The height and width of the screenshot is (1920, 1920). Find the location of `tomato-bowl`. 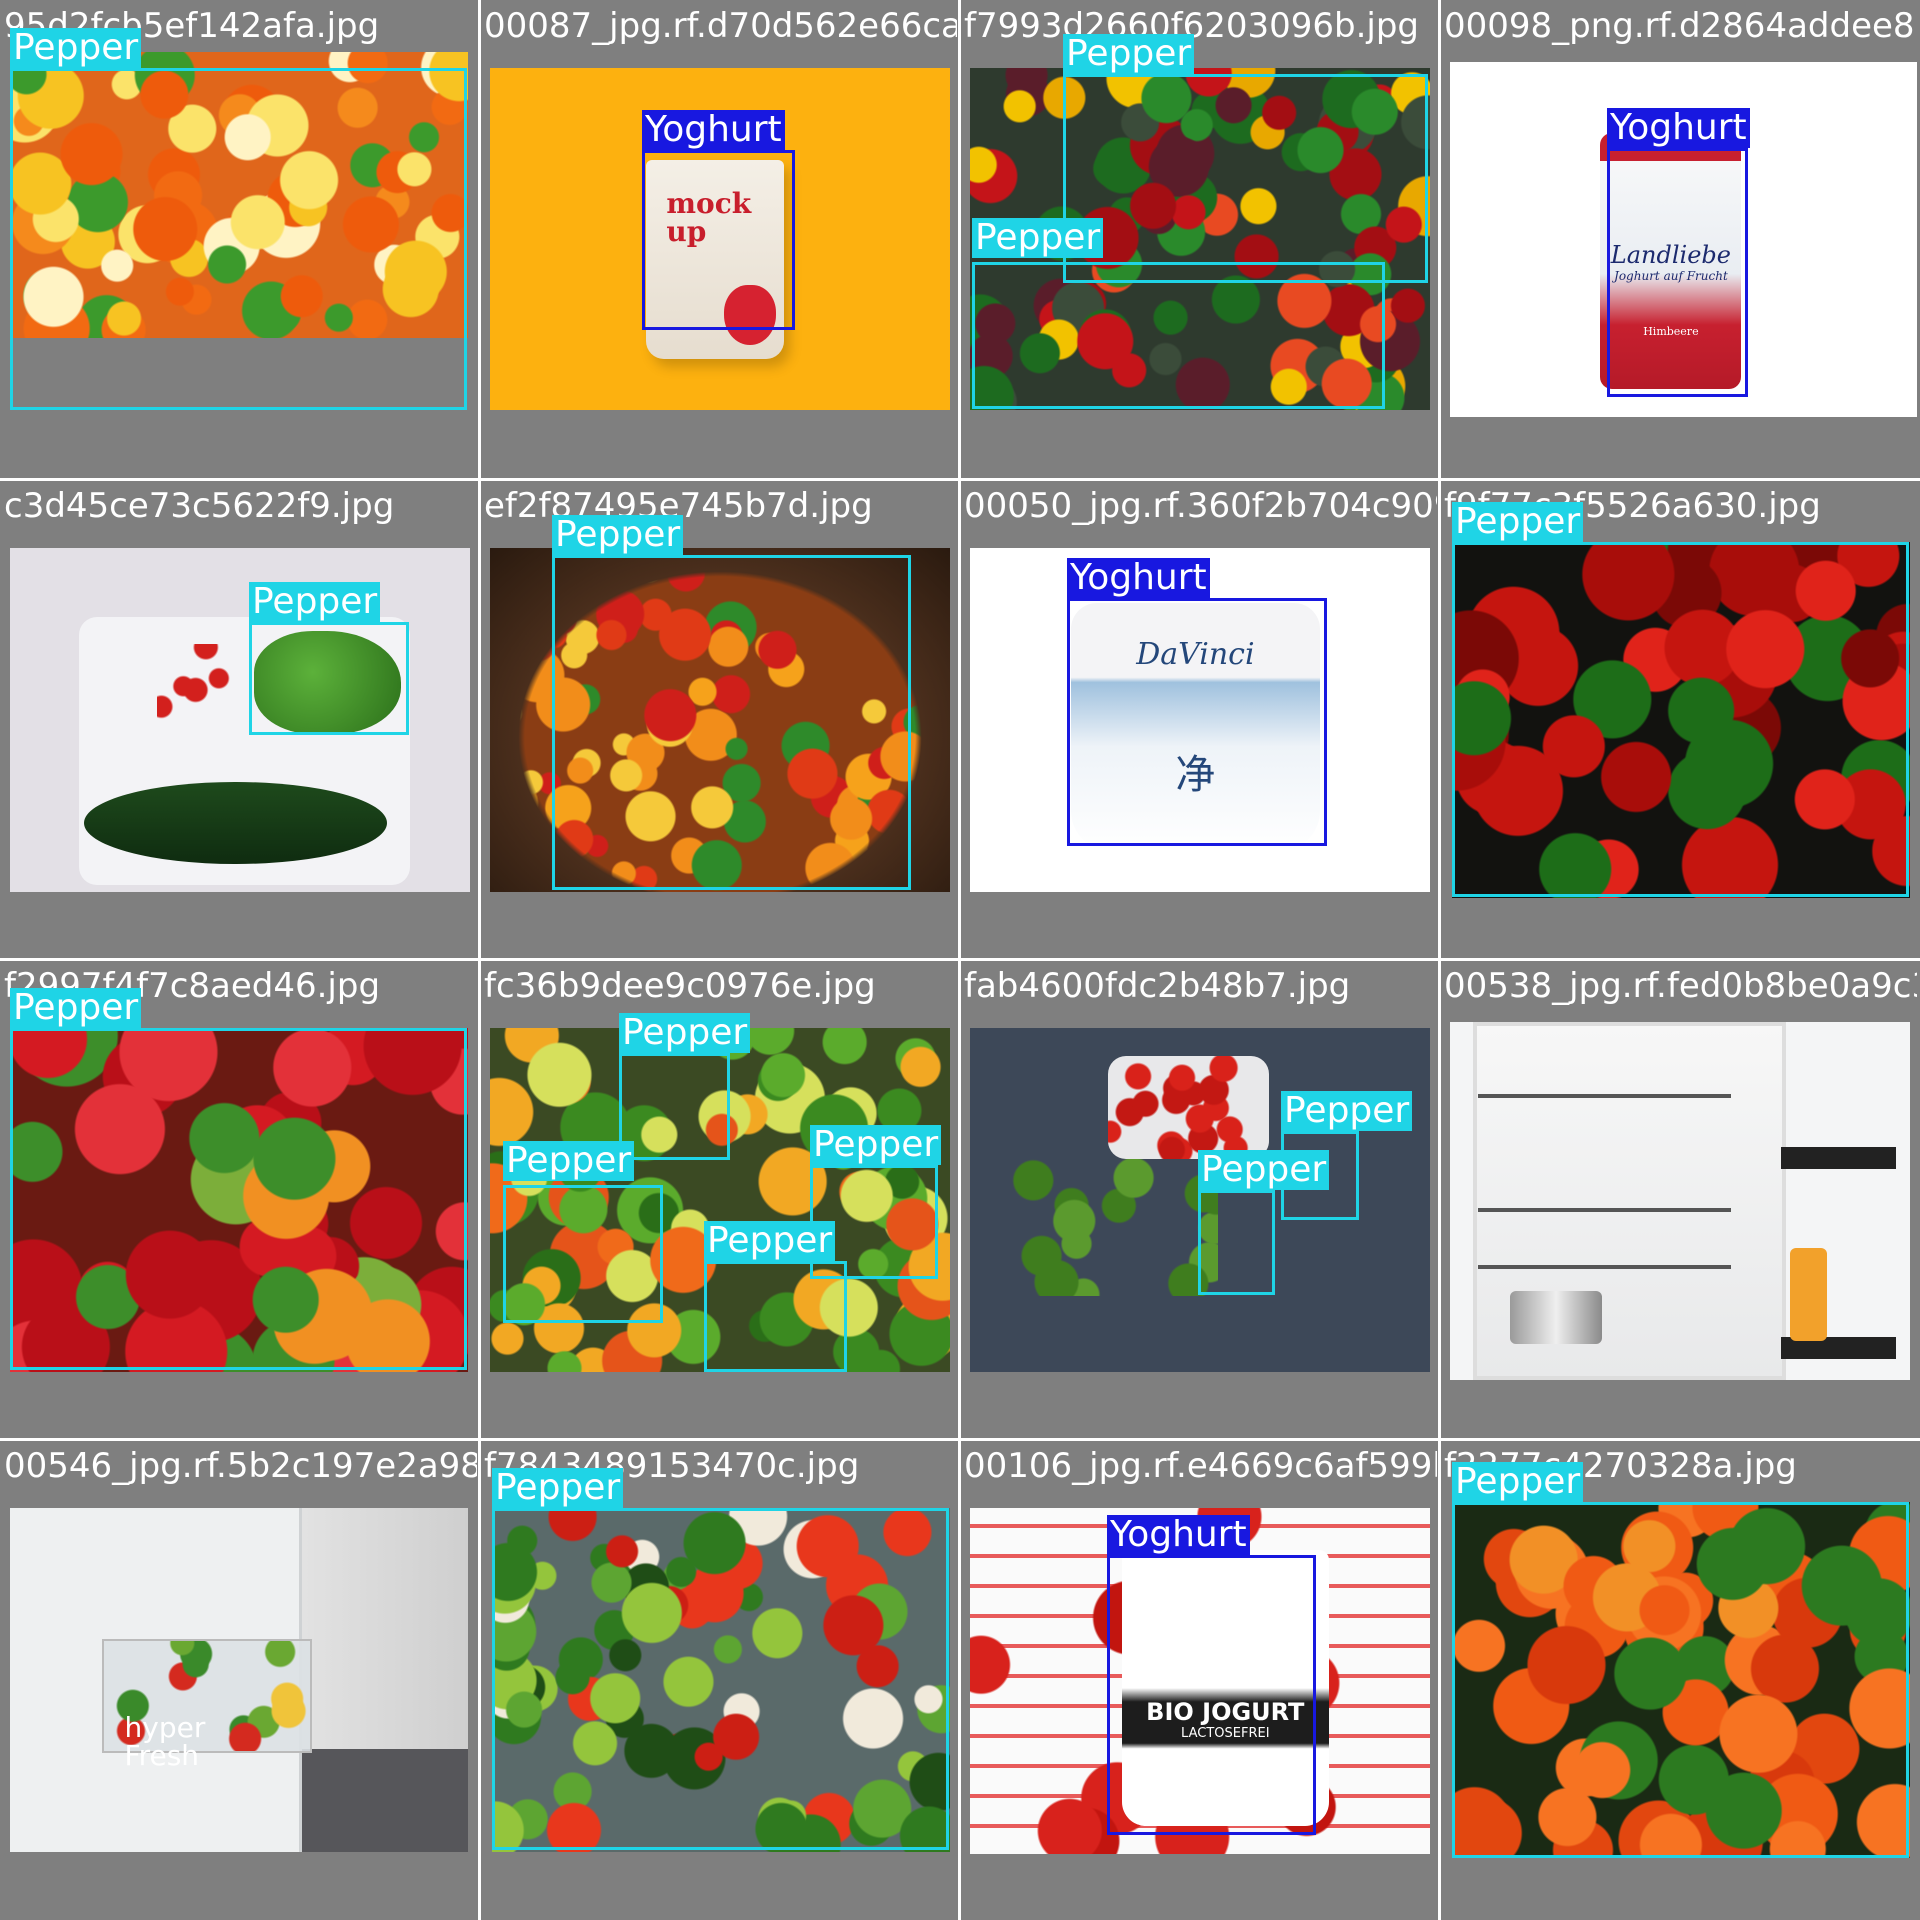

tomato-bowl is located at coordinates (1188, 1107).